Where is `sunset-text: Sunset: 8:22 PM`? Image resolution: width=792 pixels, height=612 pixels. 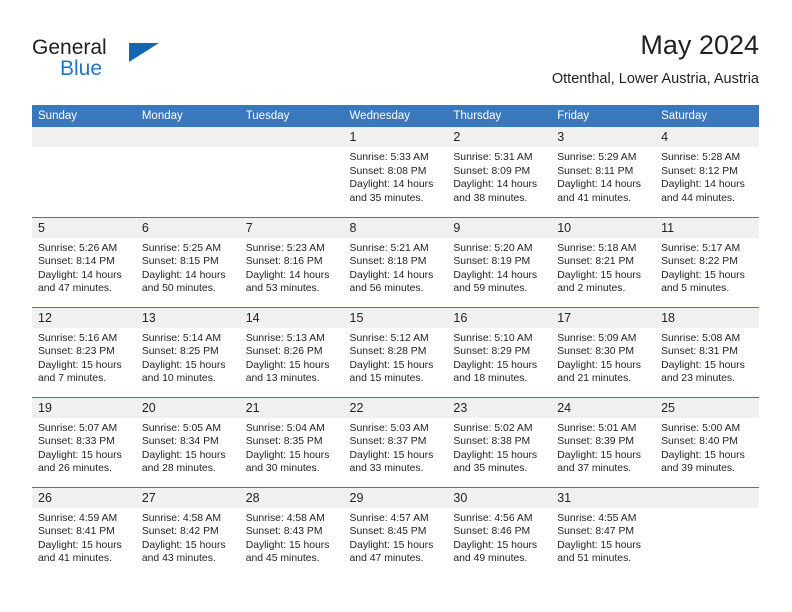 sunset-text: Sunset: 8:22 PM is located at coordinates (699, 262).